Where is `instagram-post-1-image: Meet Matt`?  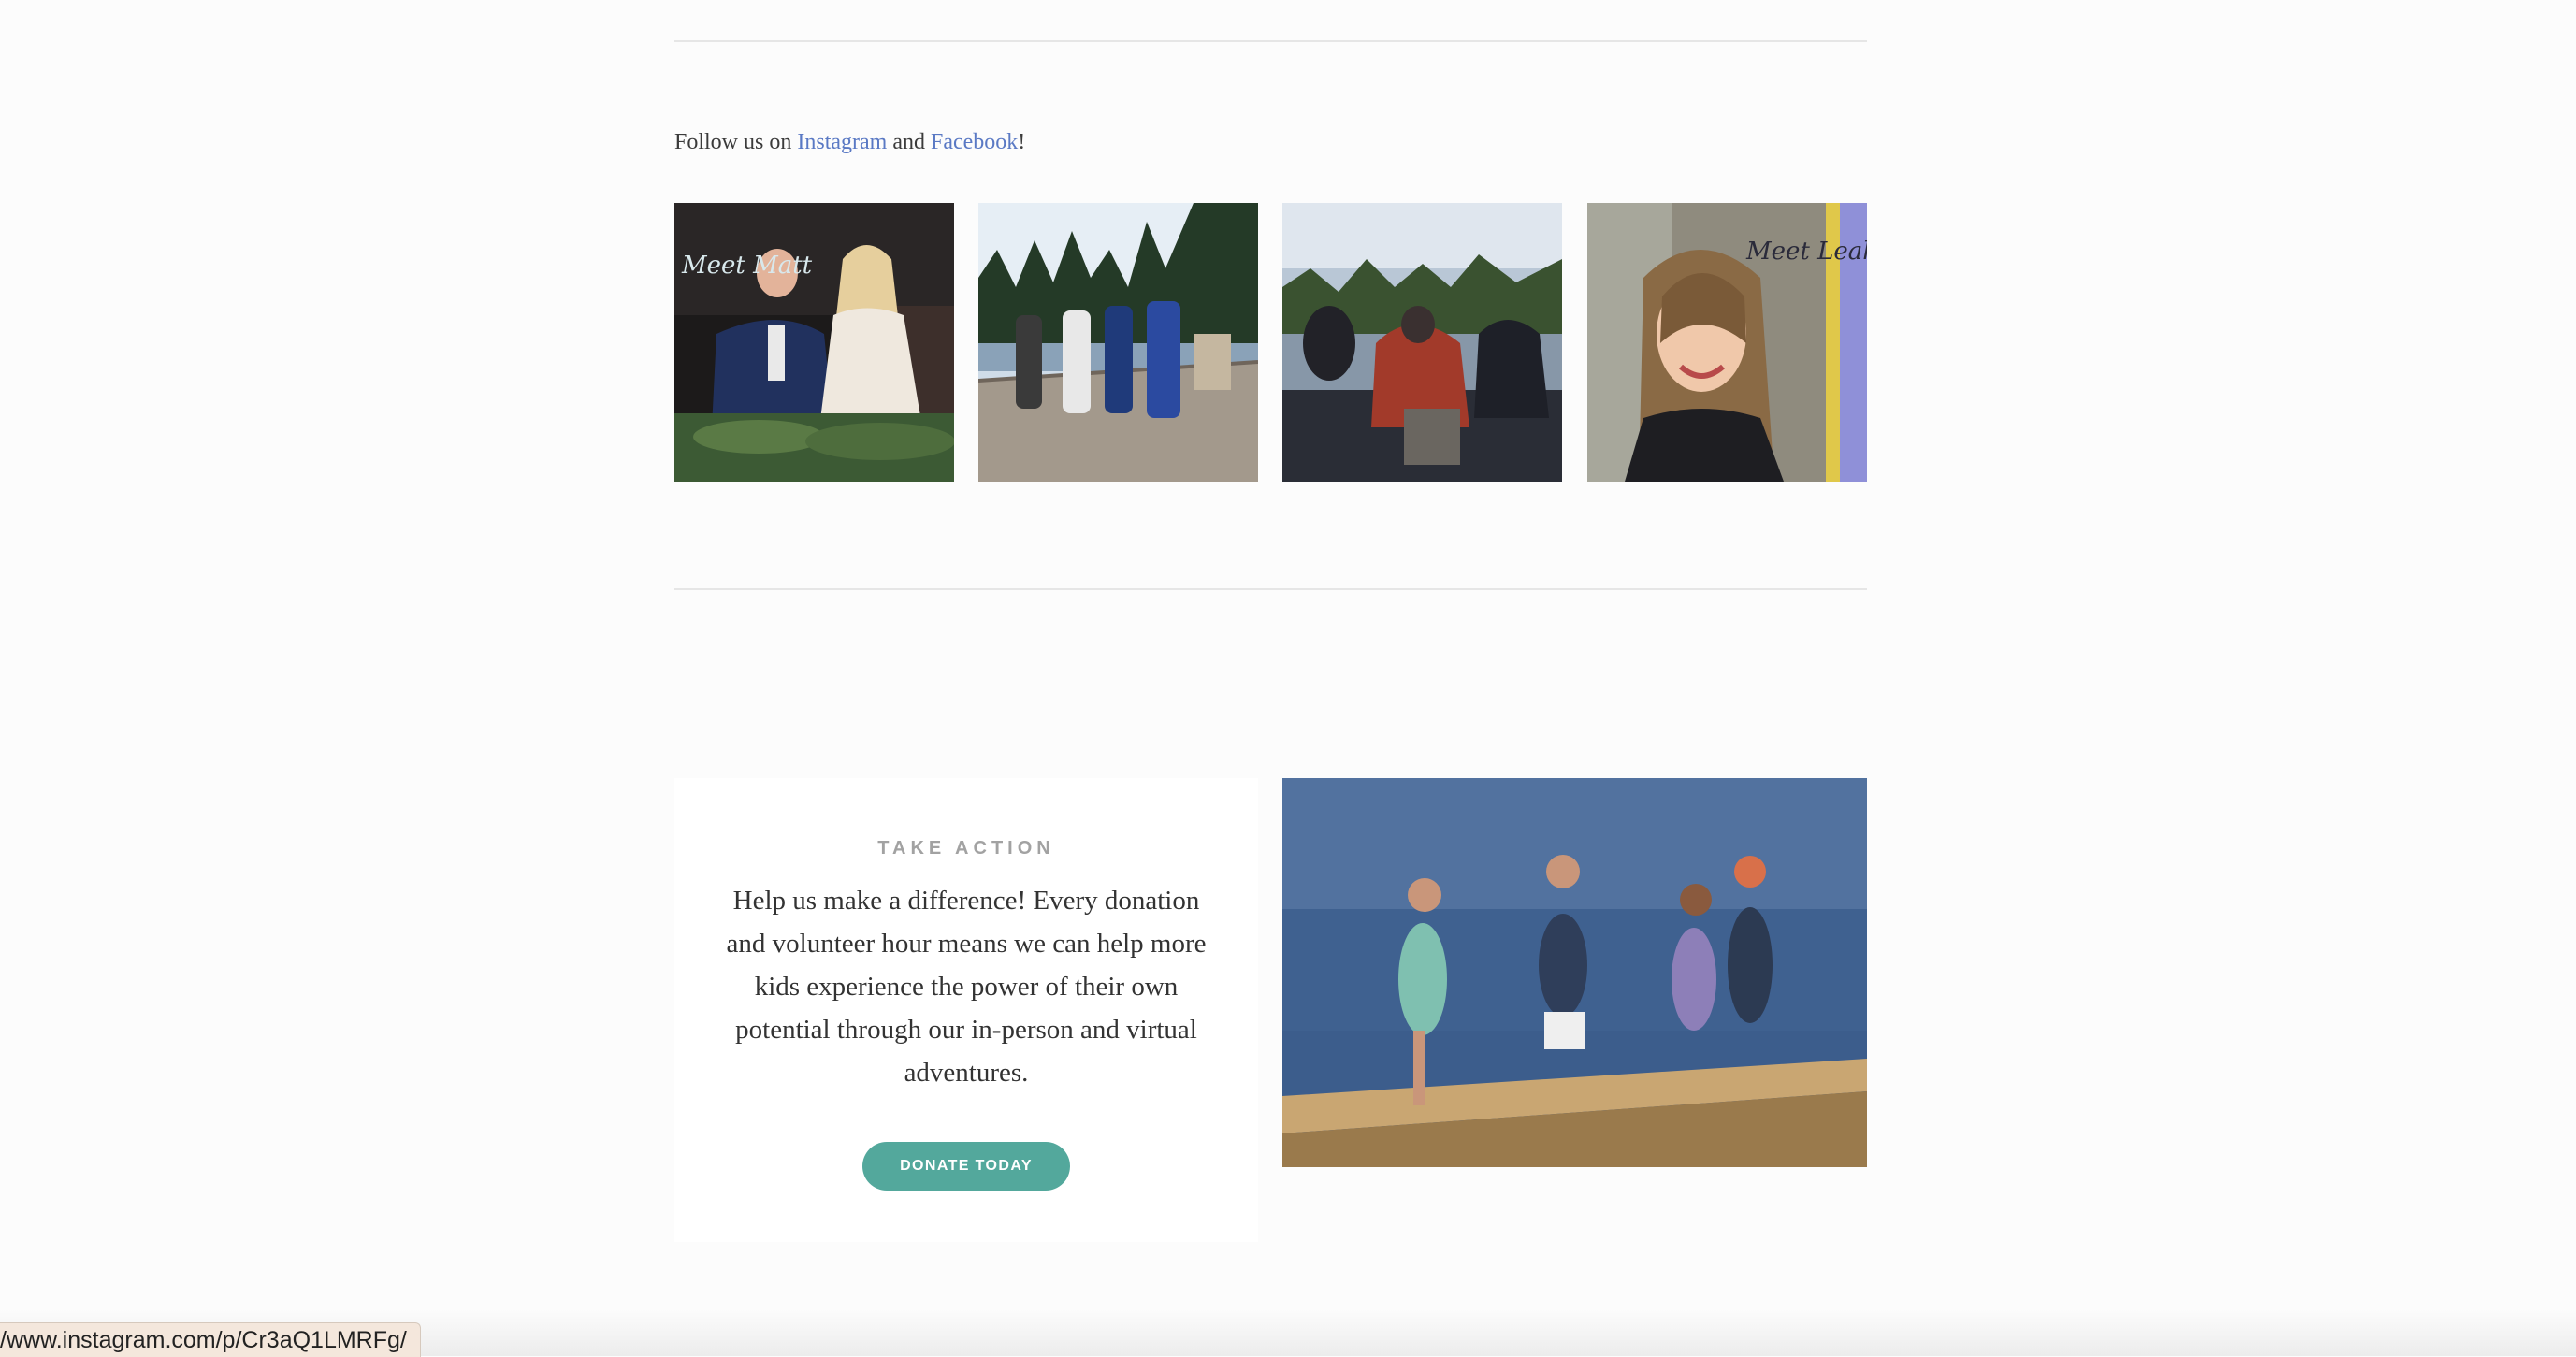 instagram-post-1-image: Meet Matt is located at coordinates (814, 342).